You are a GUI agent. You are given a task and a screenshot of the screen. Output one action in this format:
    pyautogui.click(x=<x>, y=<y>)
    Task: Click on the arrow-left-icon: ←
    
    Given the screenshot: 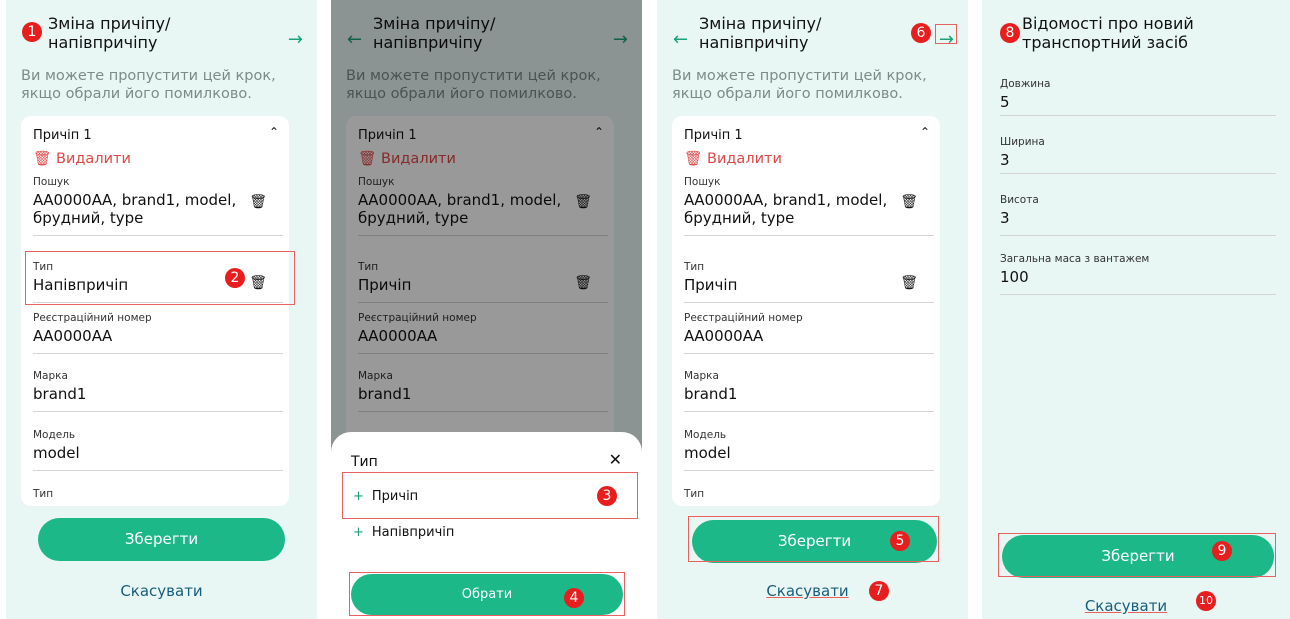 What is the action you would take?
    pyautogui.click(x=680, y=39)
    